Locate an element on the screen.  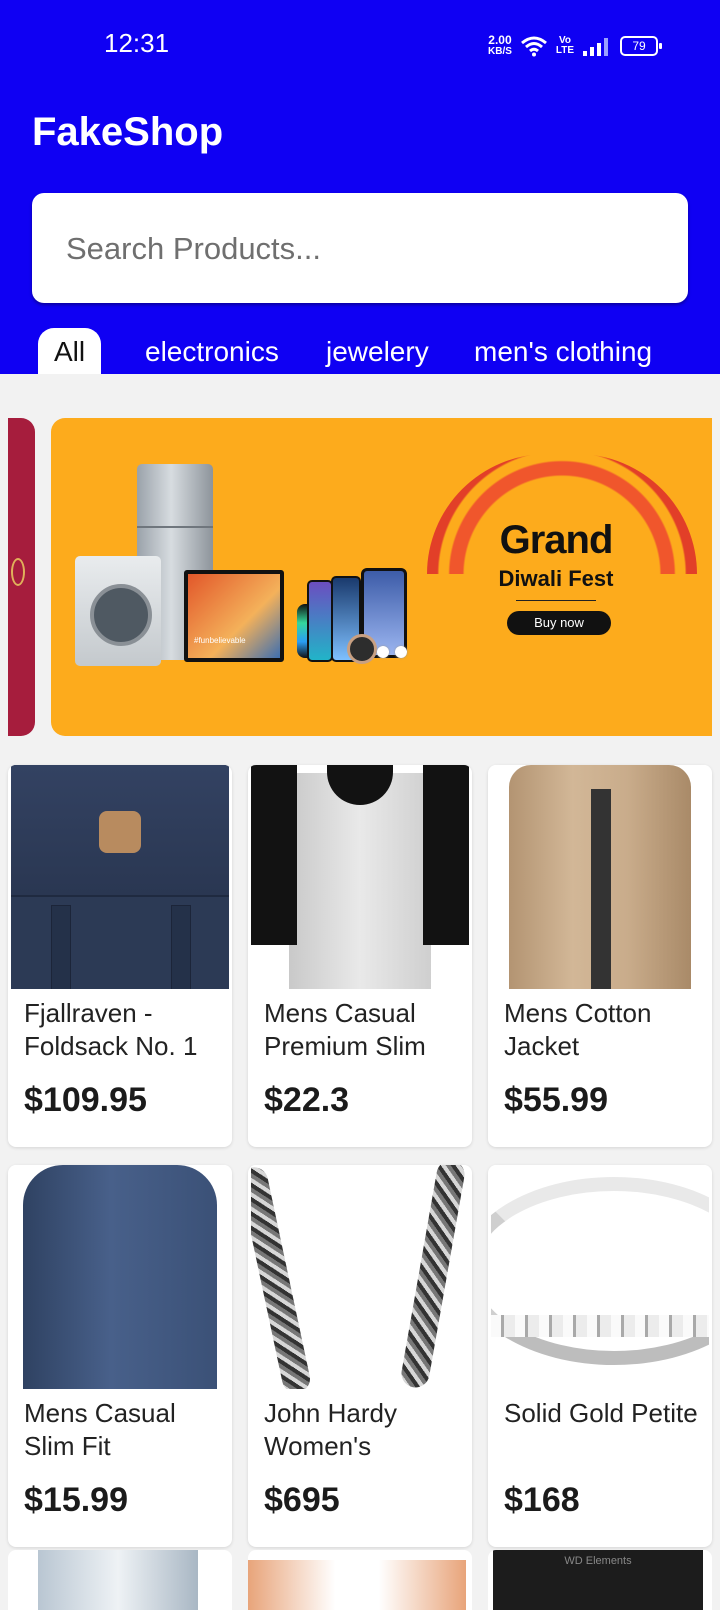
product-image-tshirt is located at coordinates (360, 877).